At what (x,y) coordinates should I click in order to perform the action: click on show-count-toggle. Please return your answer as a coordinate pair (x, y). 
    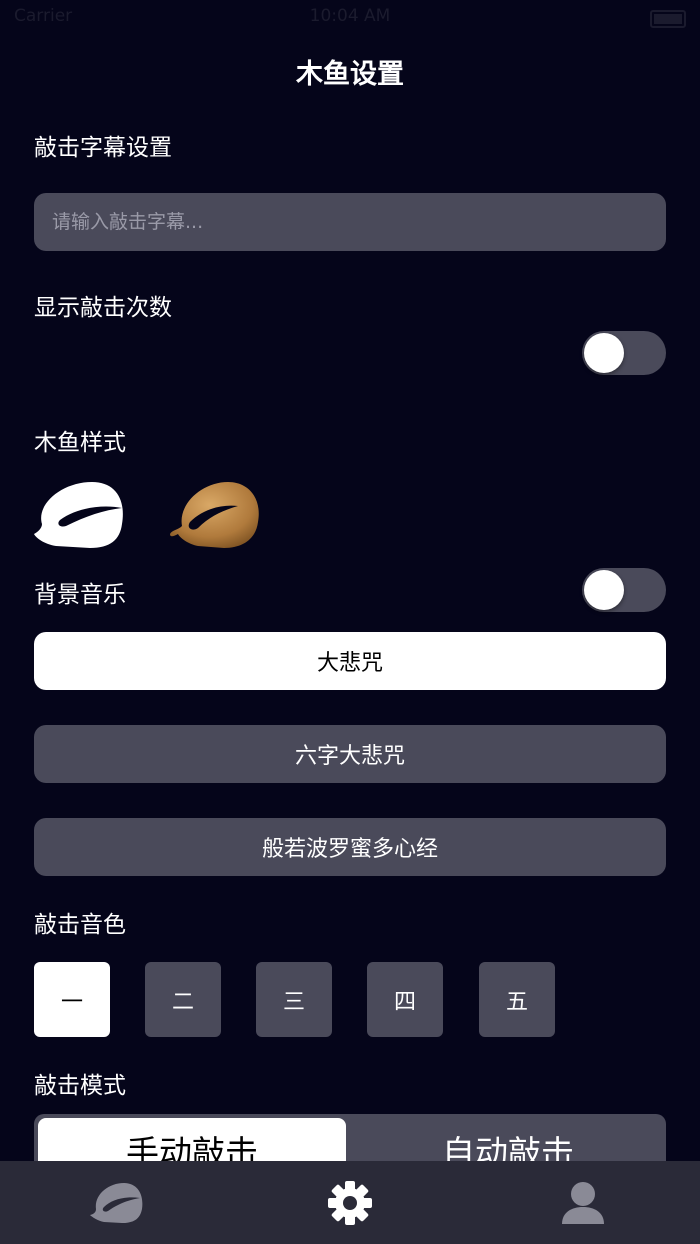
    Looking at the image, I should click on (624, 353).